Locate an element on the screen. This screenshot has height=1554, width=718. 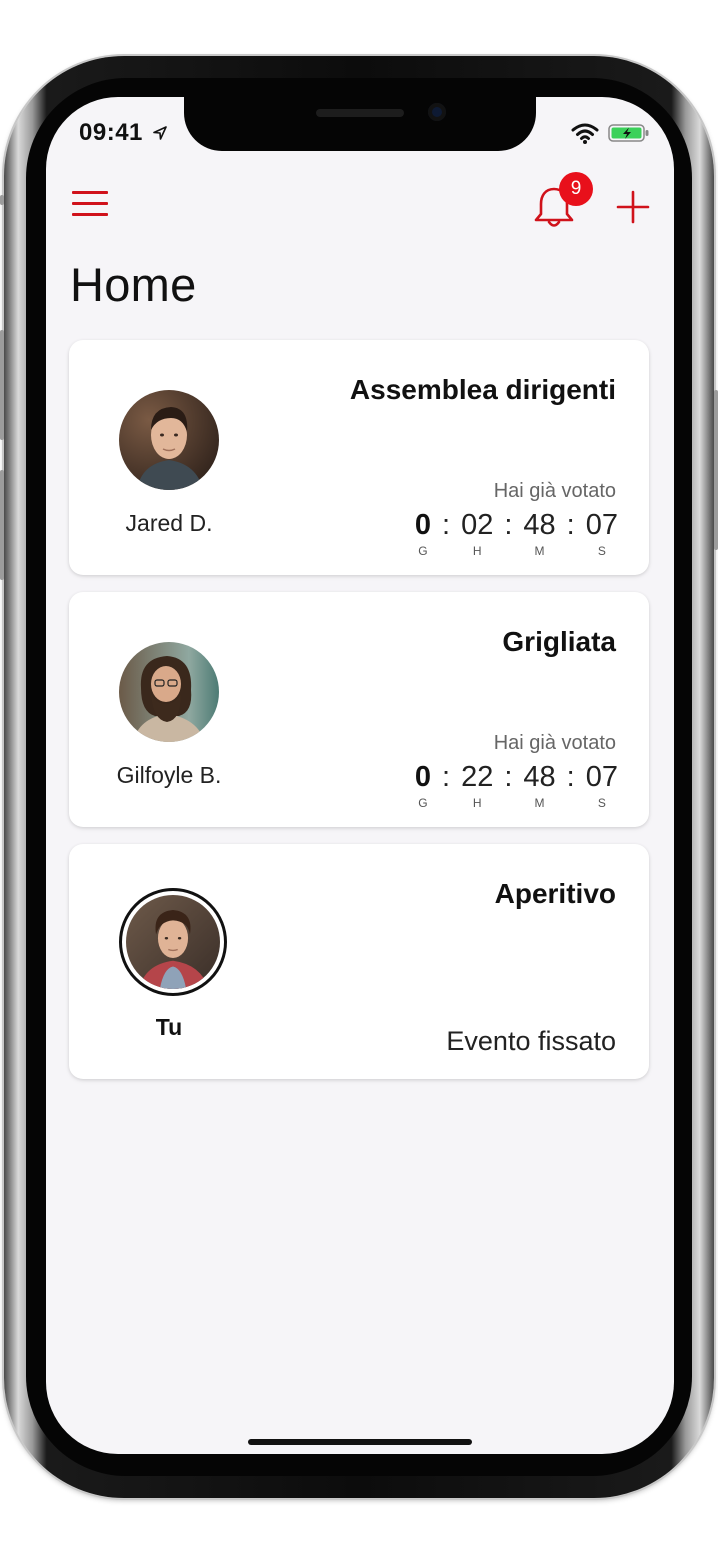
countdown-hours: 22 is located at coordinates (477, 777).